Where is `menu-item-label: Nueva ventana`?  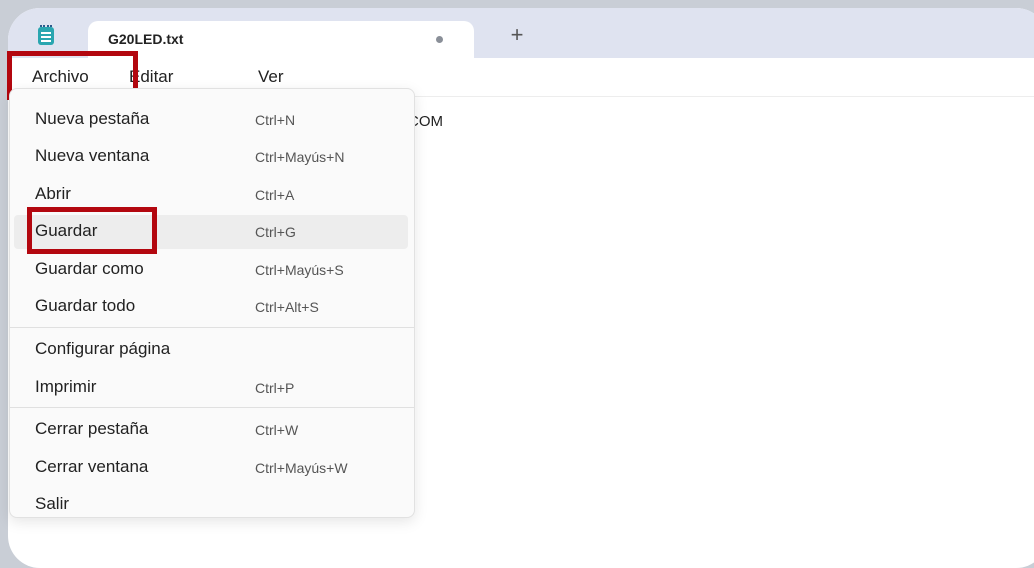 menu-item-label: Nueva ventana is located at coordinates (92, 155).